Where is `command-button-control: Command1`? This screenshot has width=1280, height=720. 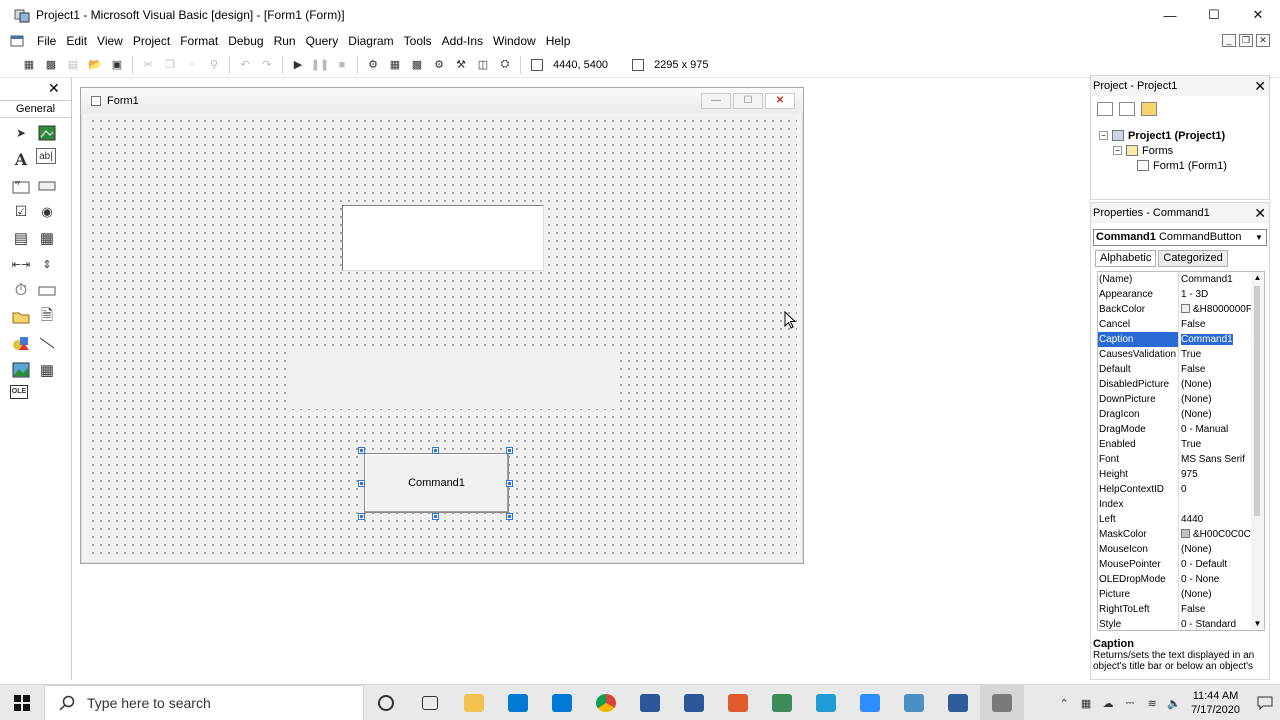
command-button-control: Command1 is located at coordinates (436, 483).